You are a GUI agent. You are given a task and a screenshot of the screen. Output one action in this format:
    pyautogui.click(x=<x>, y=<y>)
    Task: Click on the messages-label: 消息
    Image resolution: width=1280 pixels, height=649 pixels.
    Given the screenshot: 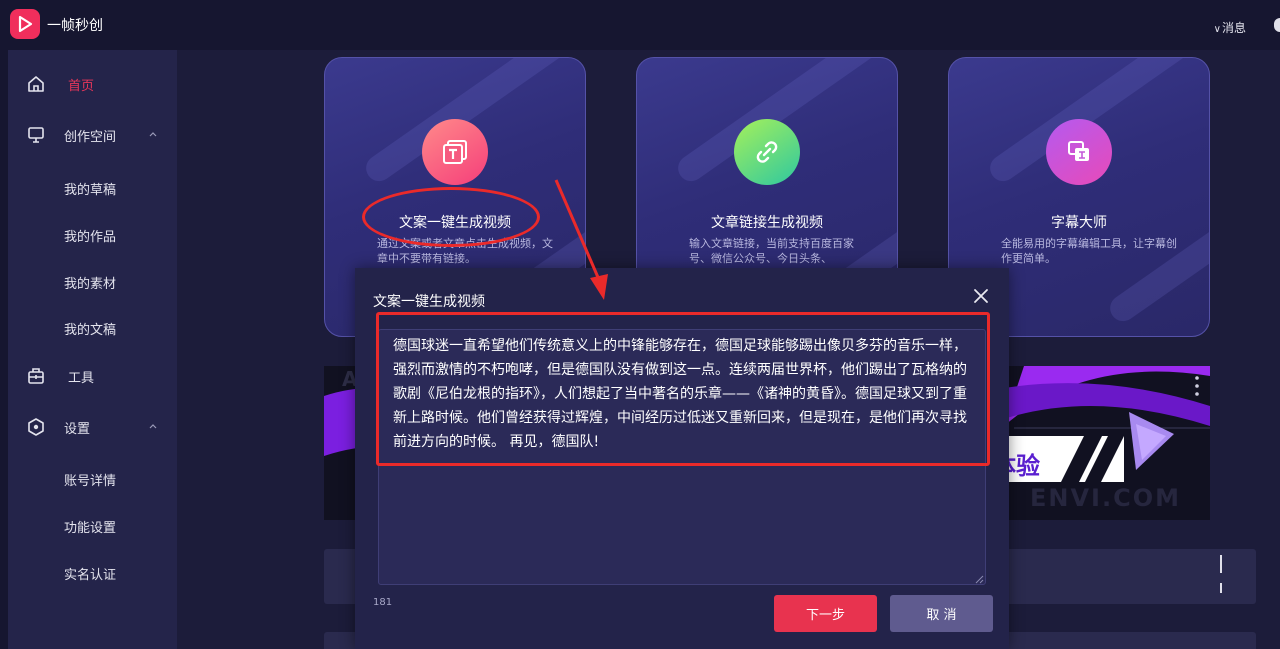 What is the action you would take?
    pyautogui.click(x=1233, y=28)
    